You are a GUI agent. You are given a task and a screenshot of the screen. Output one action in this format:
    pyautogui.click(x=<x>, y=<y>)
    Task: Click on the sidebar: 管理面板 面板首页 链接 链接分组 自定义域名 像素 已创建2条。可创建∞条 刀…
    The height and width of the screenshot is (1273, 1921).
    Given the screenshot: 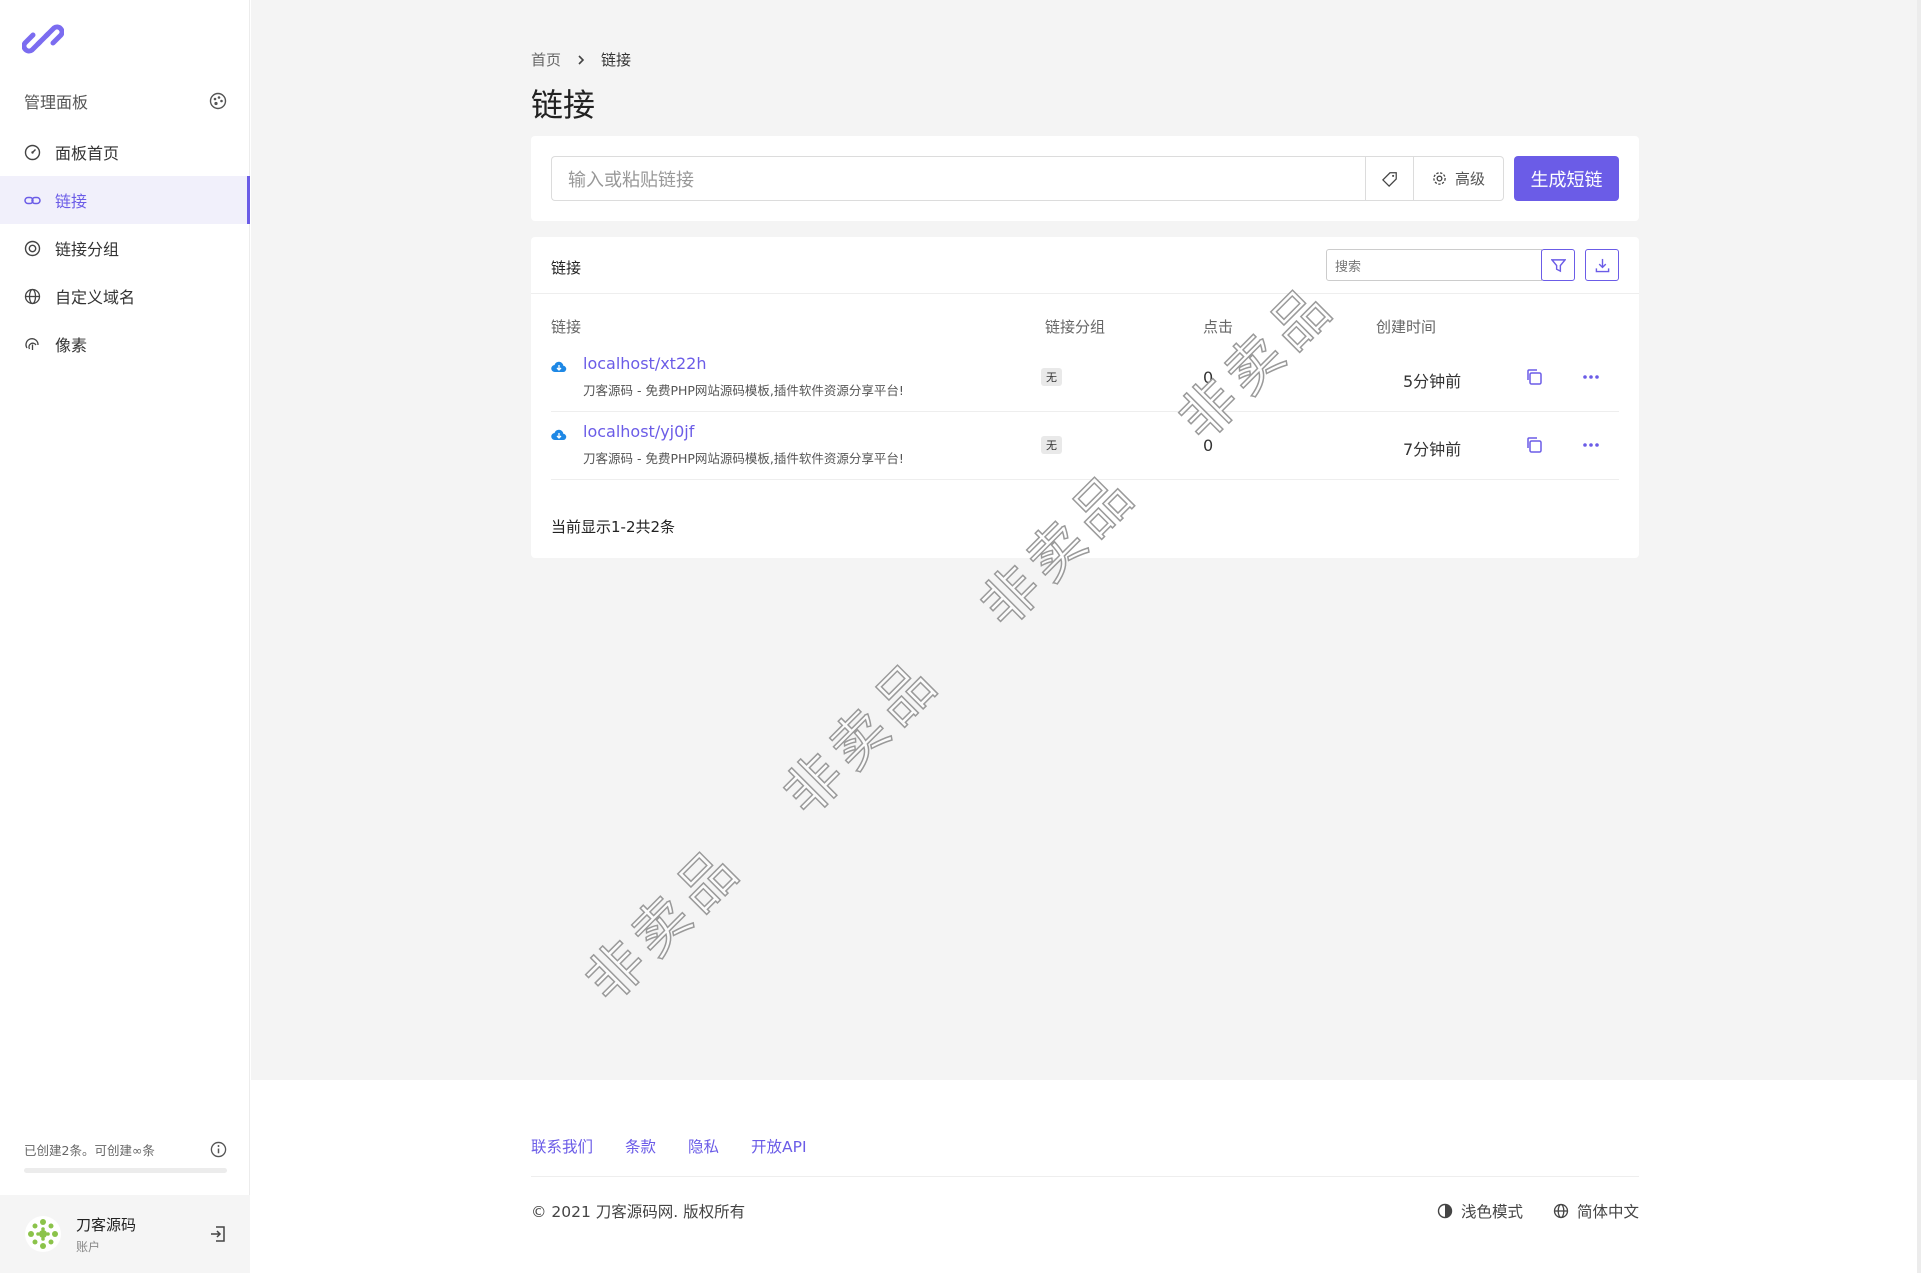 What is the action you would take?
    pyautogui.click(x=125, y=636)
    